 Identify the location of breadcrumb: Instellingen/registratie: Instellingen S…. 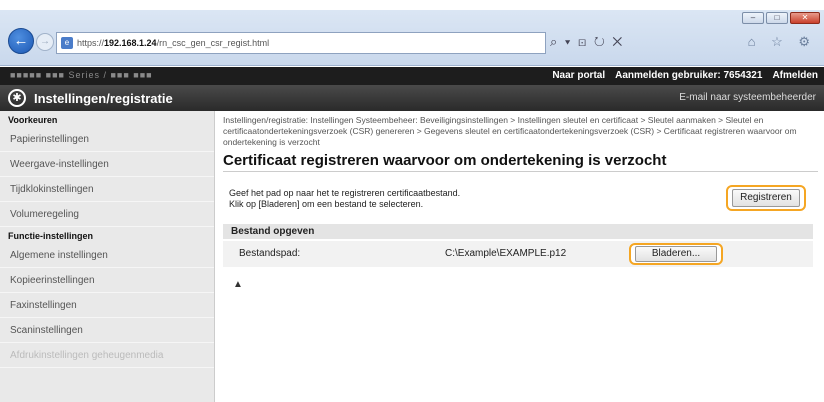
(510, 131).